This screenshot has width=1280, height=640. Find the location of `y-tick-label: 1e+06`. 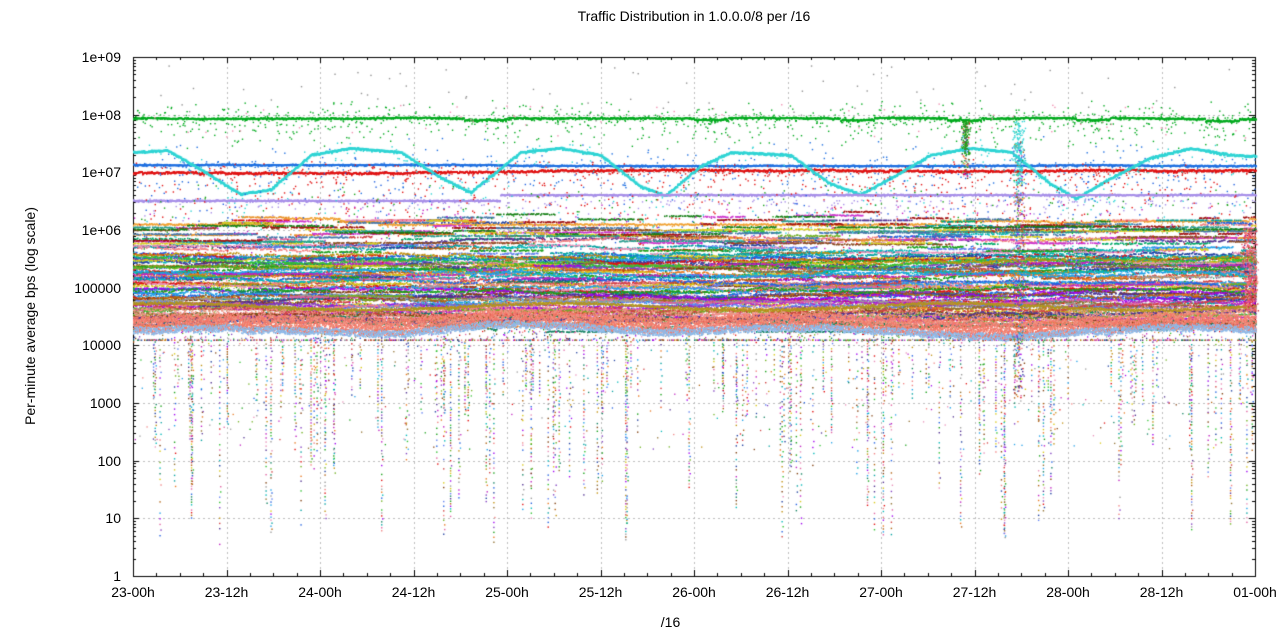

y-tick-label: 1e+06 is located at coordinates (101, 230).